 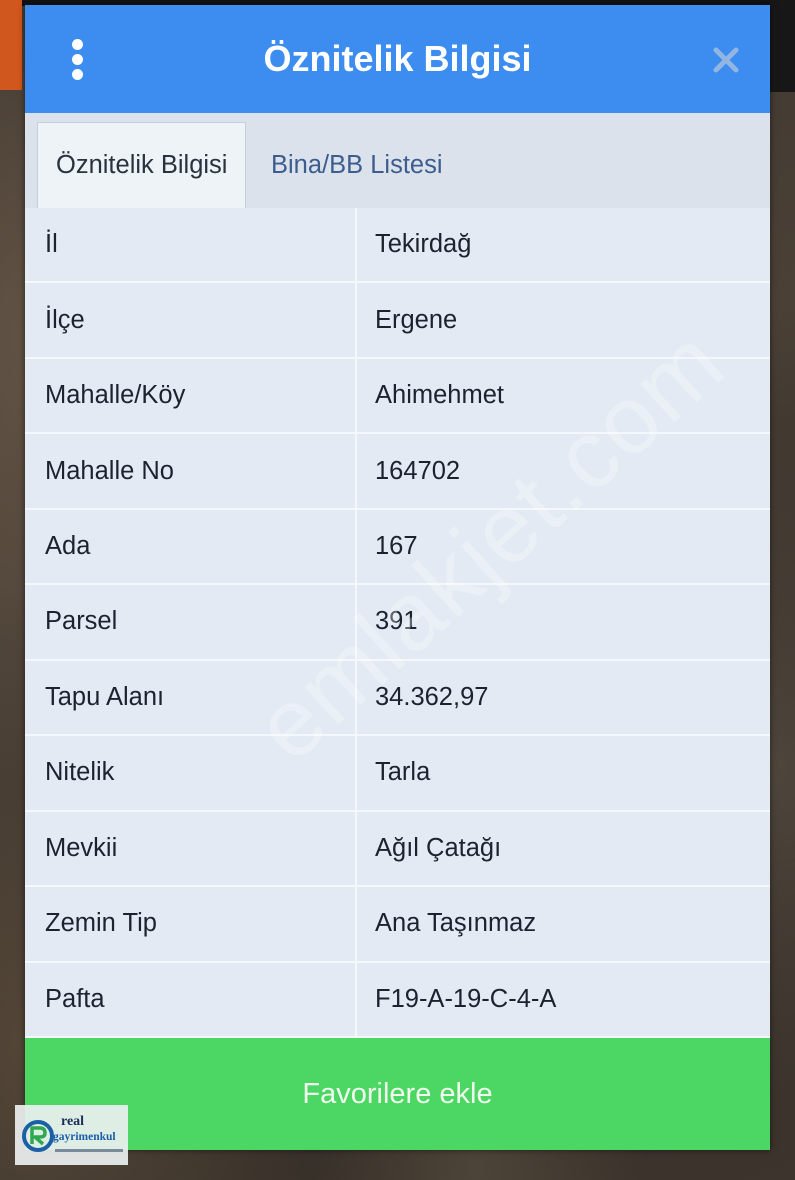 I want to click on row-label: Mahalle No, so click(x=191, y=471).